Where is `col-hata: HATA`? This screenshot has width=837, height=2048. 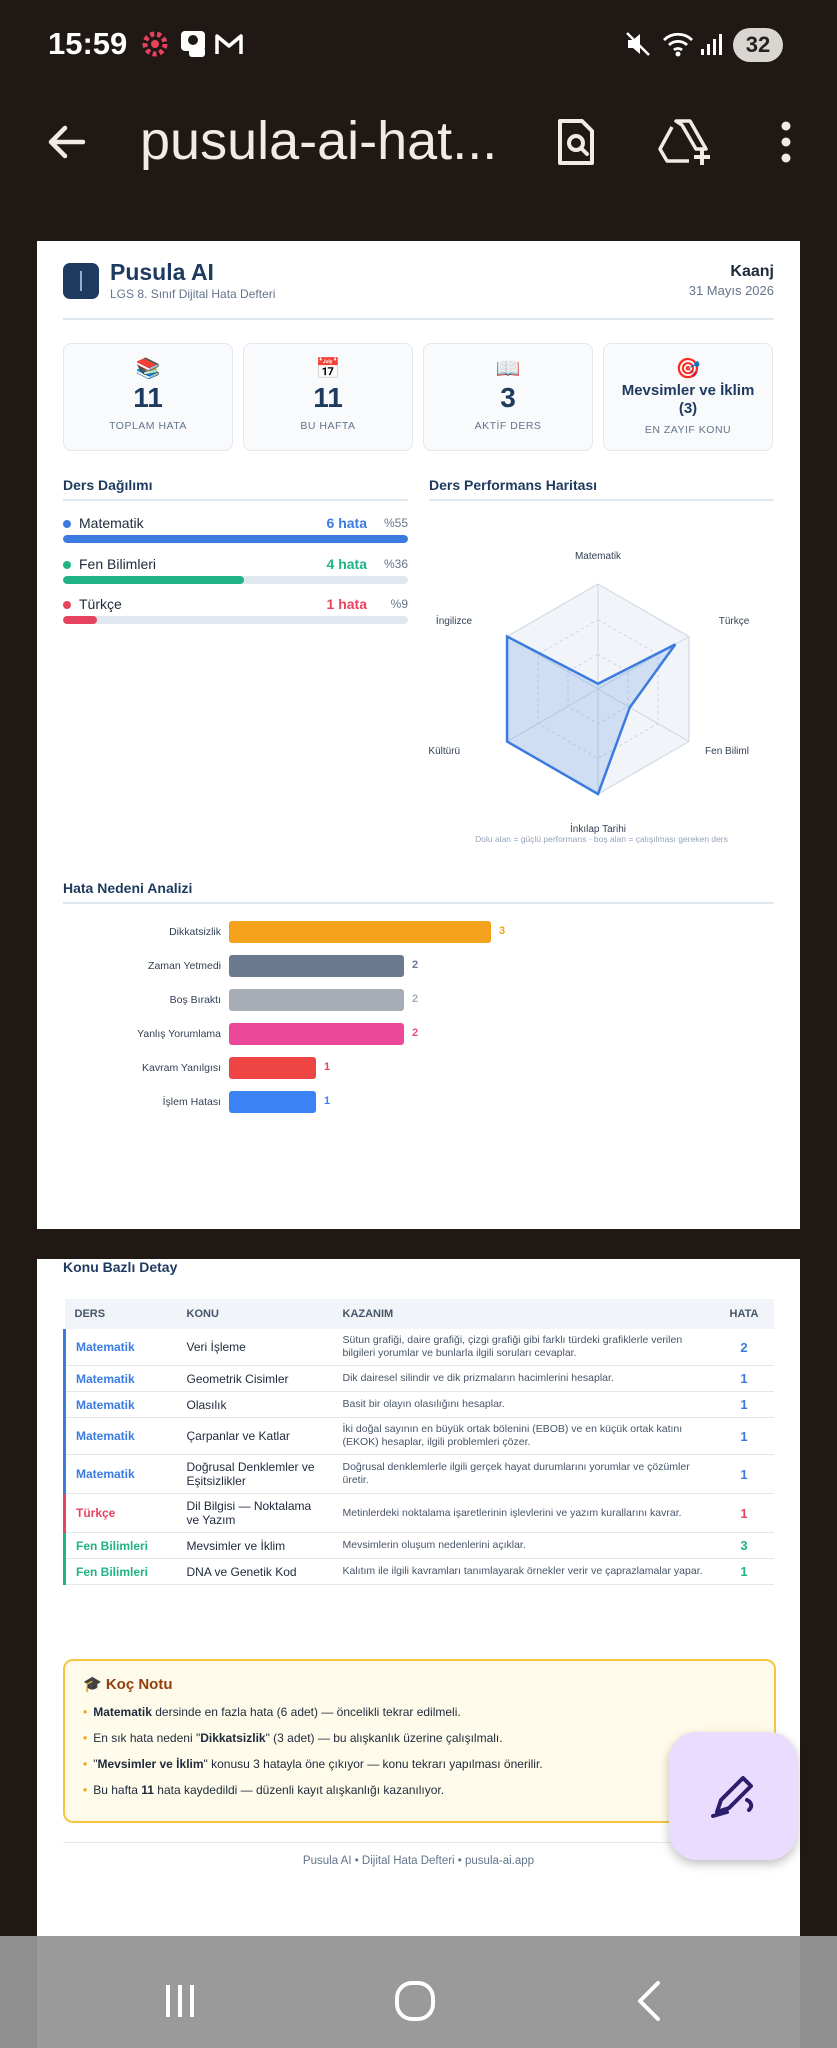
col-hata: HATA is located at coordinates (744, 1314).